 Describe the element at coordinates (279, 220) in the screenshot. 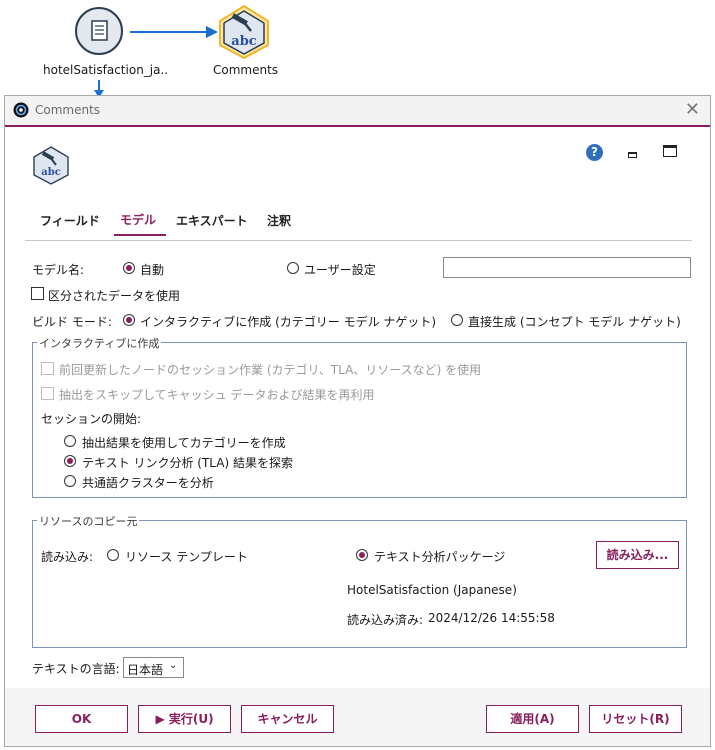

I see `tab-annotations: 注釈` at that location.